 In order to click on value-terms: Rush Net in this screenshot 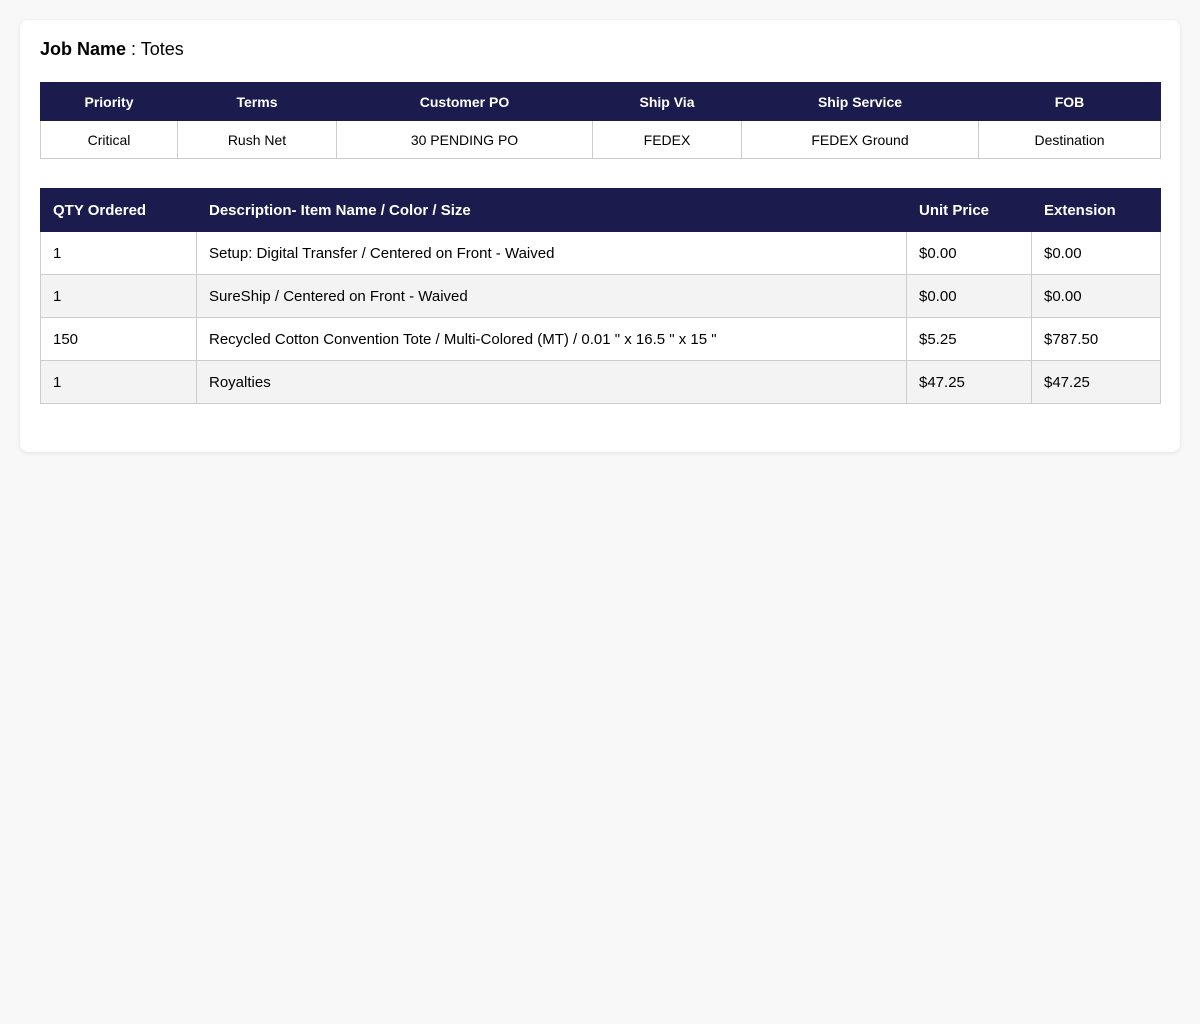, I will do `click(257, 139)`.